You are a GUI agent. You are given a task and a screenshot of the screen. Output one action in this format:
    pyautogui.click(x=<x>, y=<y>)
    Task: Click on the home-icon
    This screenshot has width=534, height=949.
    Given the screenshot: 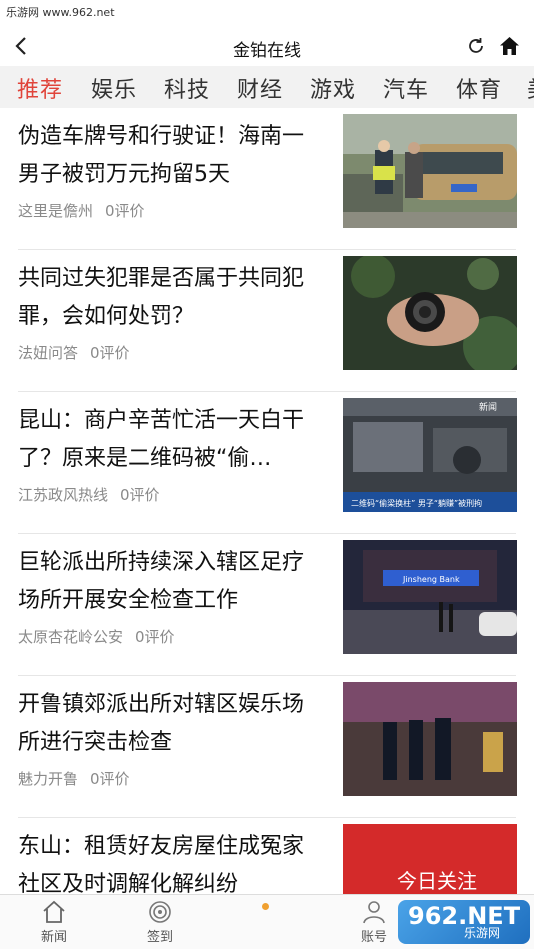 What is the action you would take?
    pyautogui.click(x=509, y=46)
    